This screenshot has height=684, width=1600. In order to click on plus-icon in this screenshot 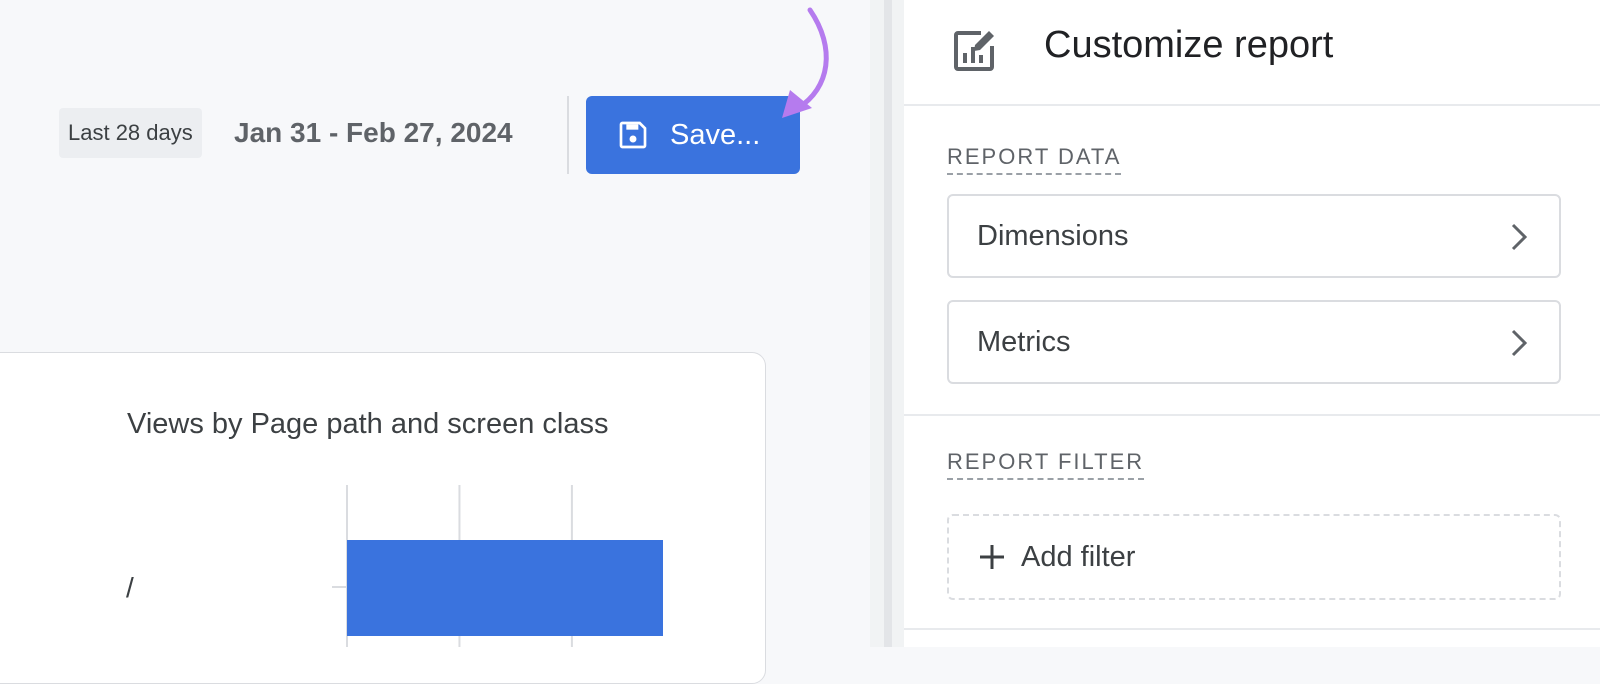, I will do `click(992, 557)`.